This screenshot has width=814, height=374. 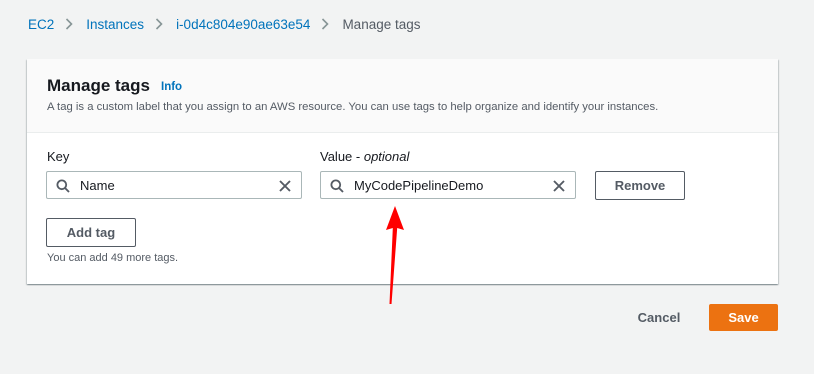 What do you see at coordinates (115, 24) in the screenshot?
I see `breadcrumb-item-instances: Instances` at bounding box center [115, 24].